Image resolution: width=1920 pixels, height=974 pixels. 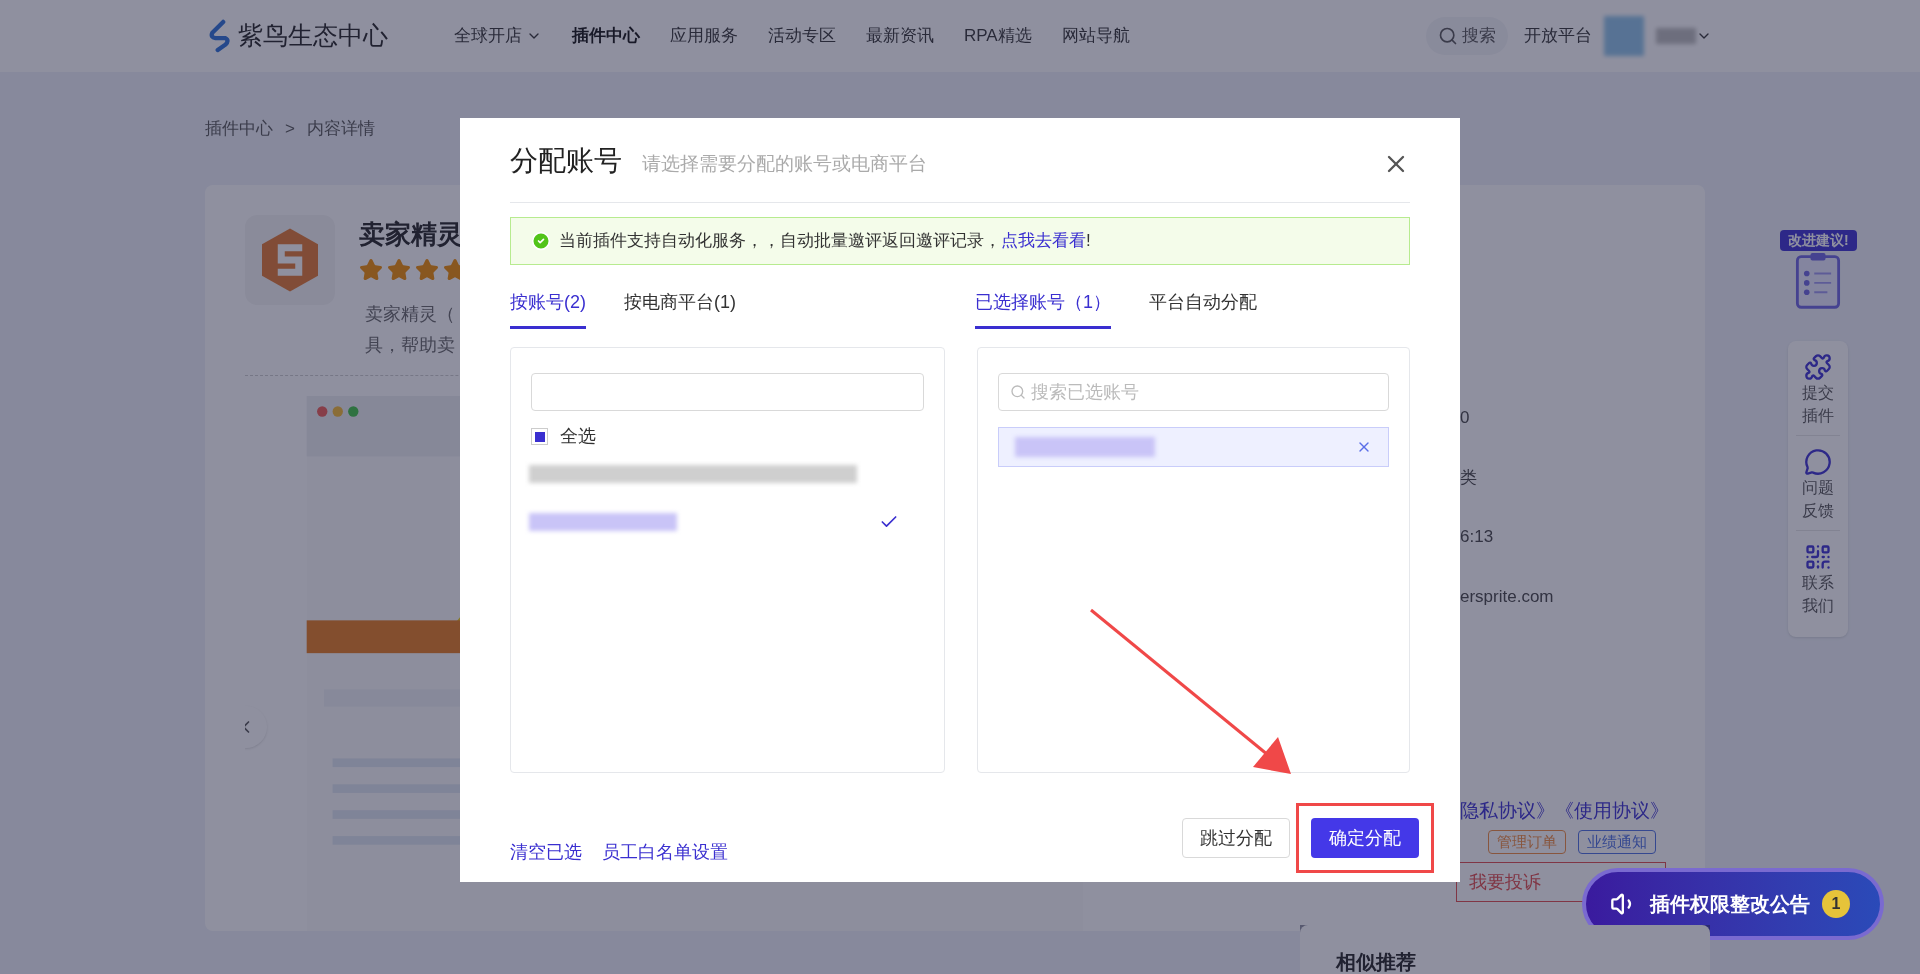 I want to click on select-all-checkbox: 全选, so click(x=727, y=436).